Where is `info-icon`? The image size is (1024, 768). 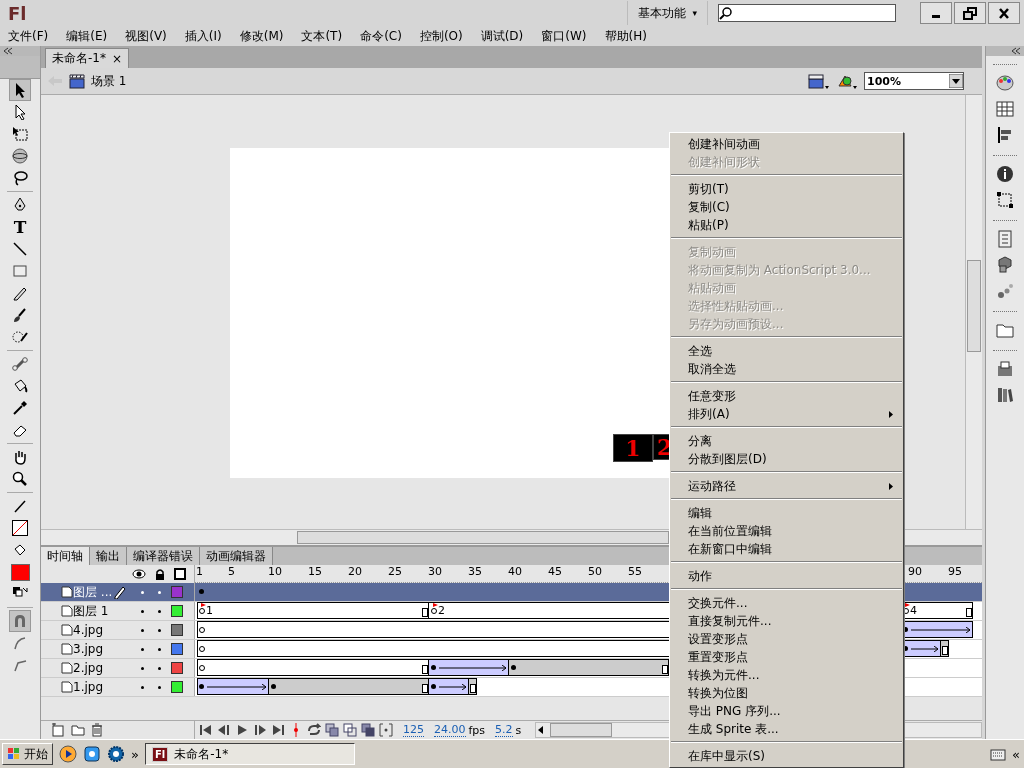
info-icon is located at coordinates (1005, 174).